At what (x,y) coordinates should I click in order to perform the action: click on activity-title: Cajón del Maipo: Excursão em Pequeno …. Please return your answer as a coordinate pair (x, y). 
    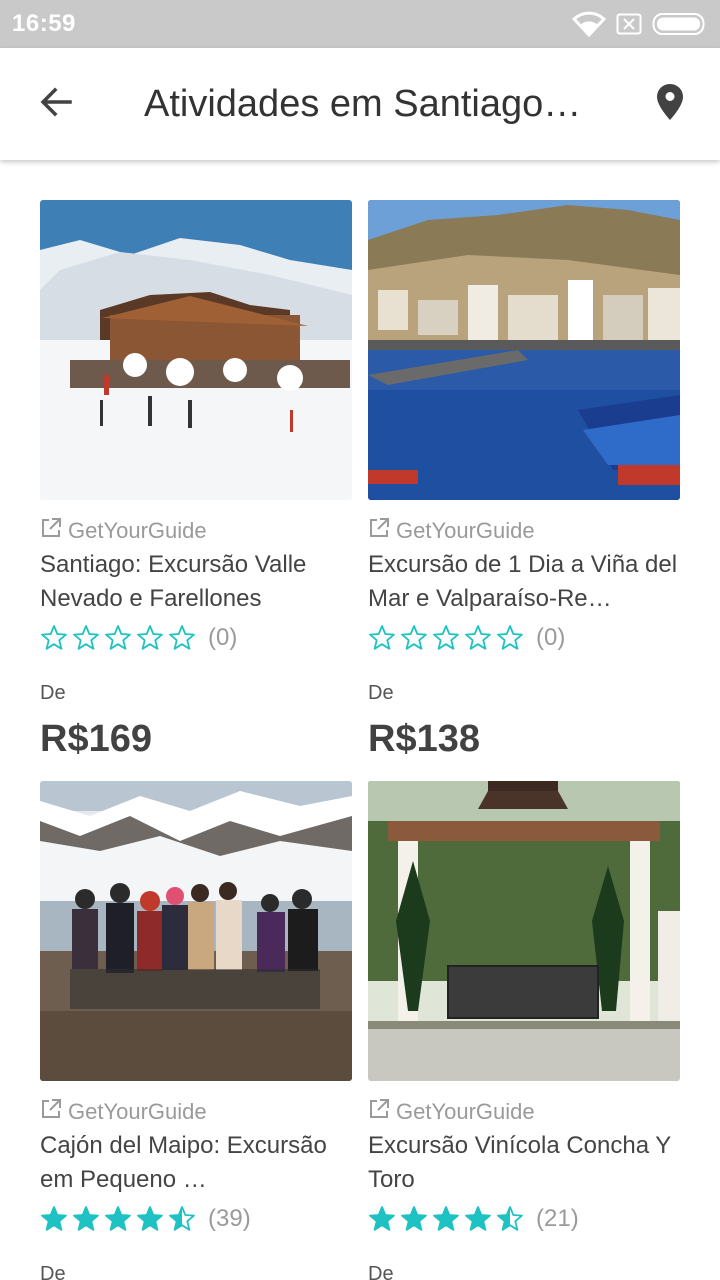
    Looking at the image, I should click on (183, 1162).